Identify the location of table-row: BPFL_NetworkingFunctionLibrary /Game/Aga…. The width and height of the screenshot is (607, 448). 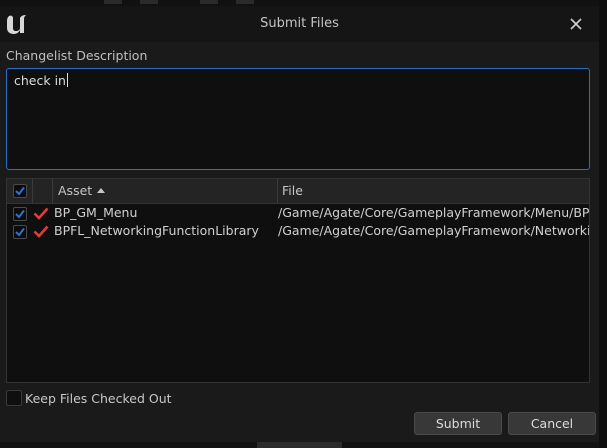
(298, 231).